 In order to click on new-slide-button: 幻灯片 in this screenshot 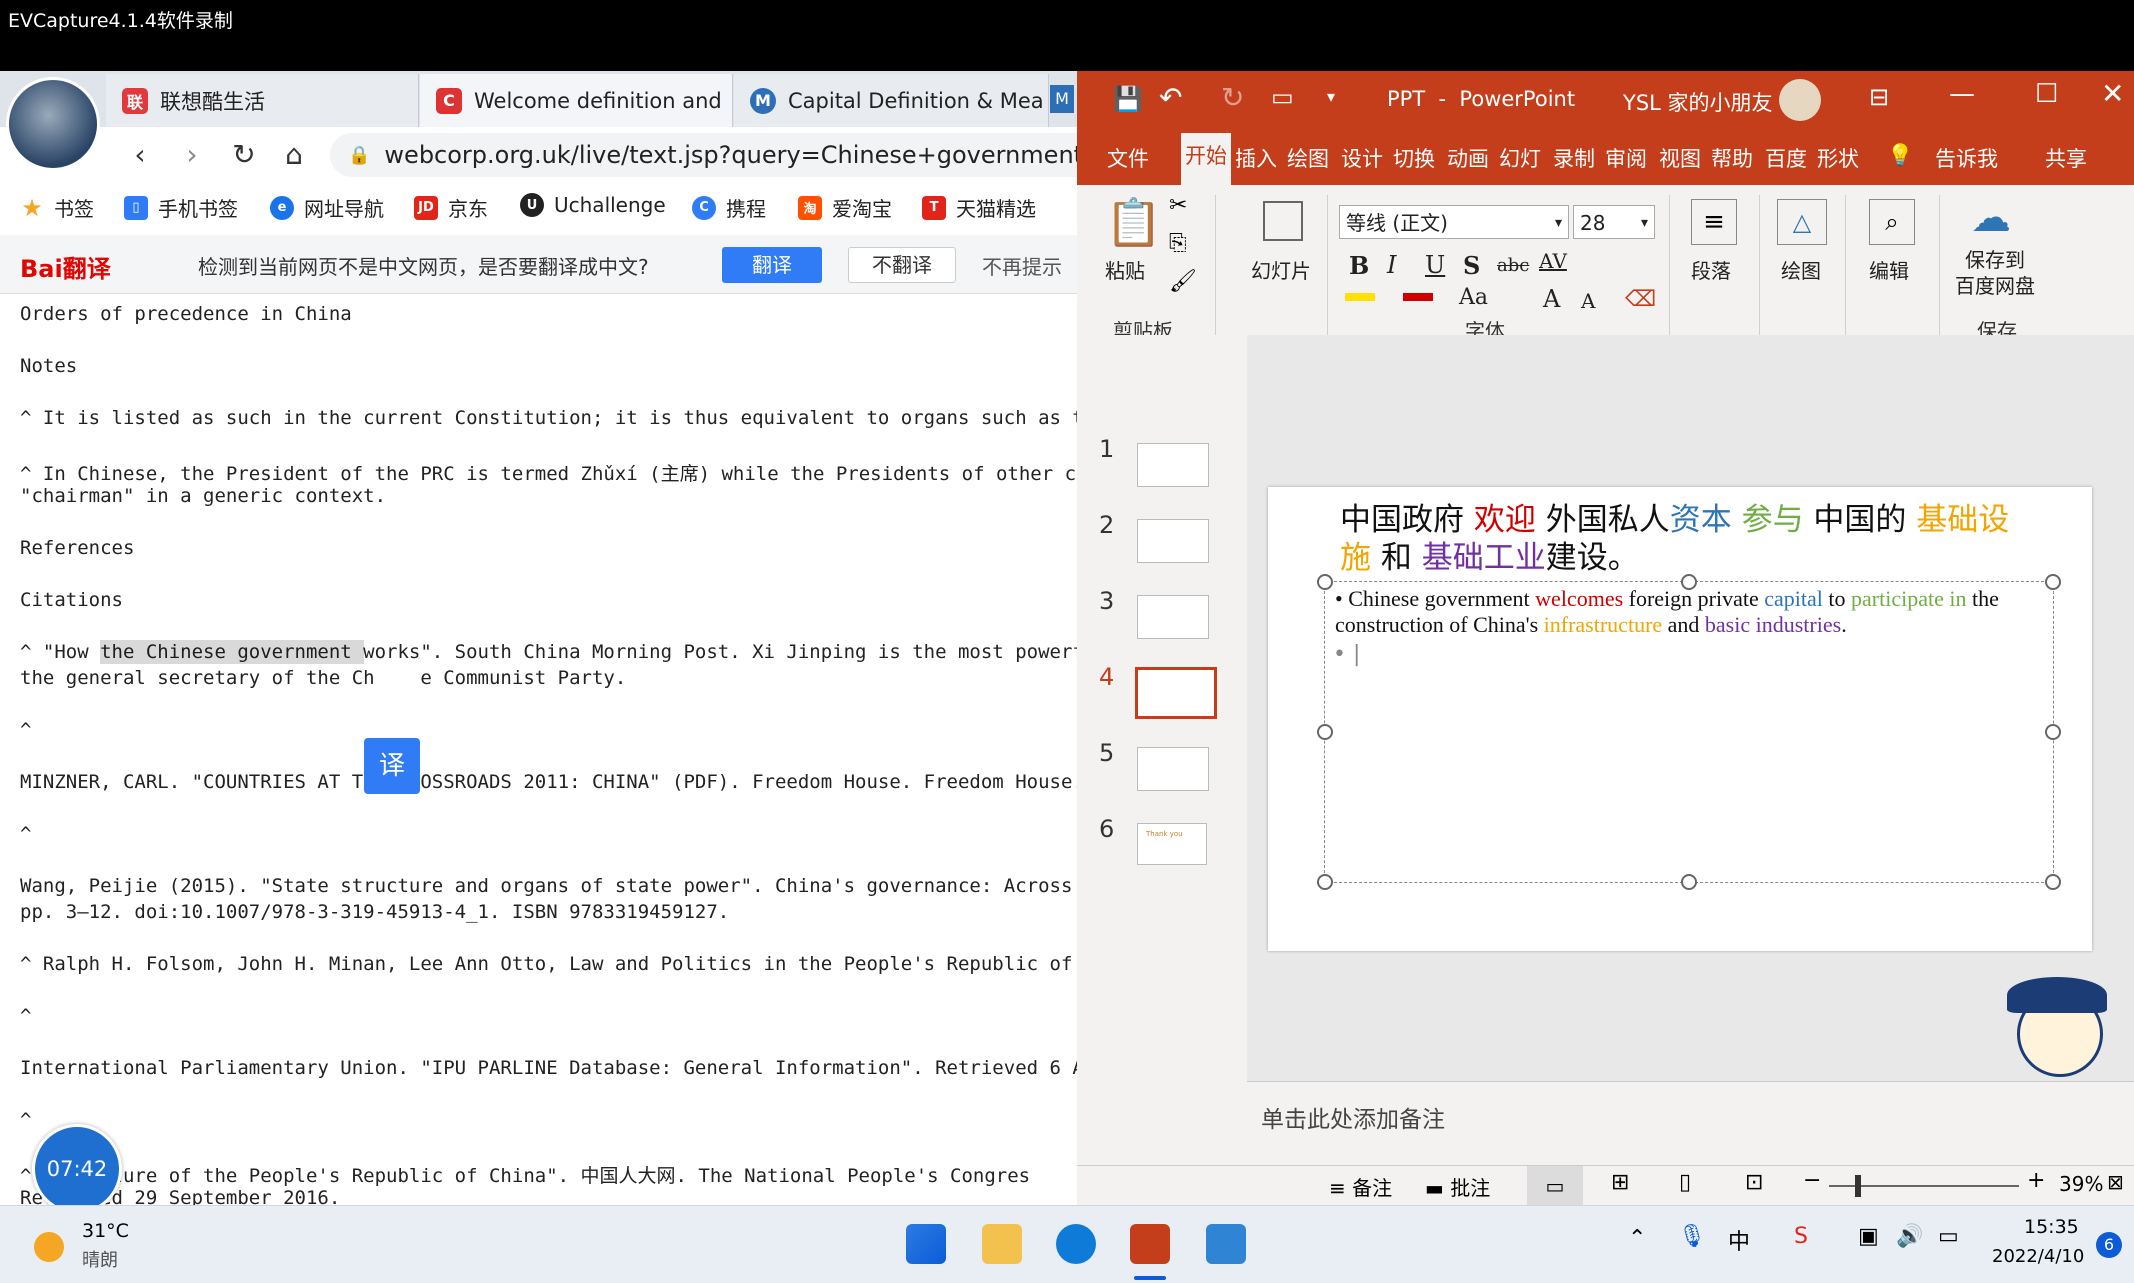, I will do `click(1281, 269)`.